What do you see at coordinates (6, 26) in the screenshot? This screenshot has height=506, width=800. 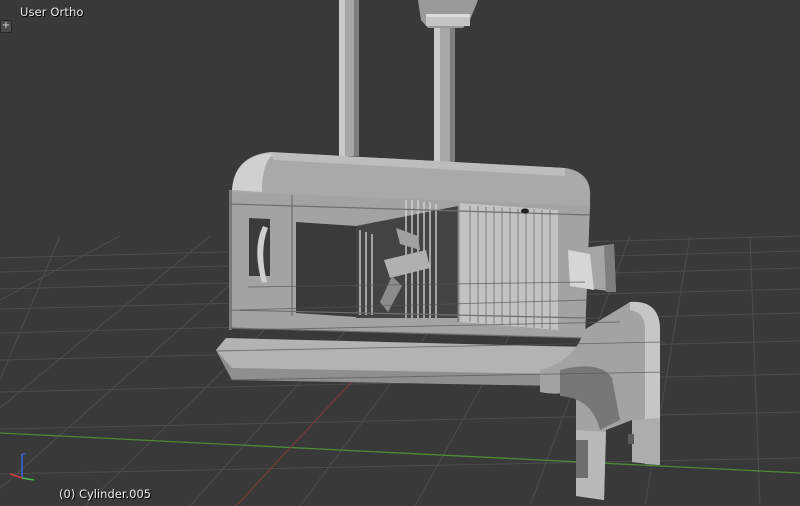 I see `toolshelf-toggle-button: +` at bounding box center [6, 26].